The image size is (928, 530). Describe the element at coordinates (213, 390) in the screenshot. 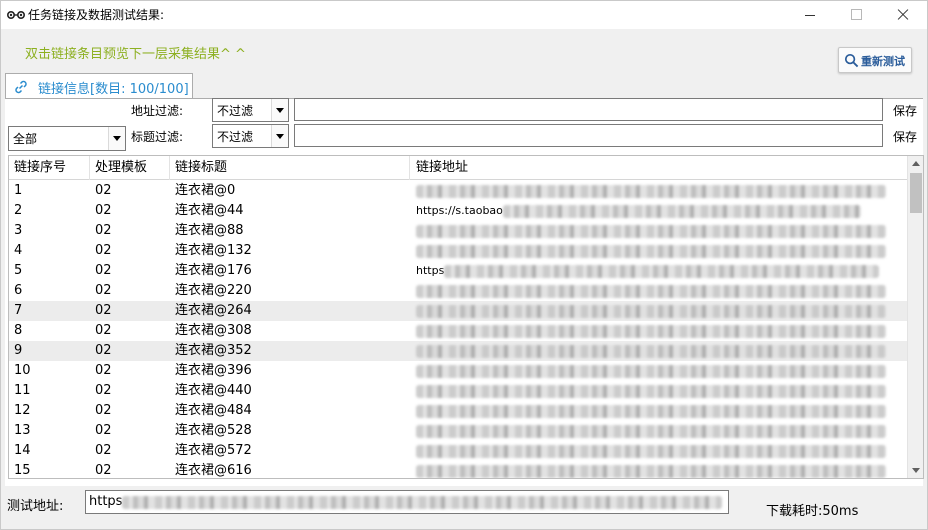

I see `cell-title: 连衣裙@440` at that location.